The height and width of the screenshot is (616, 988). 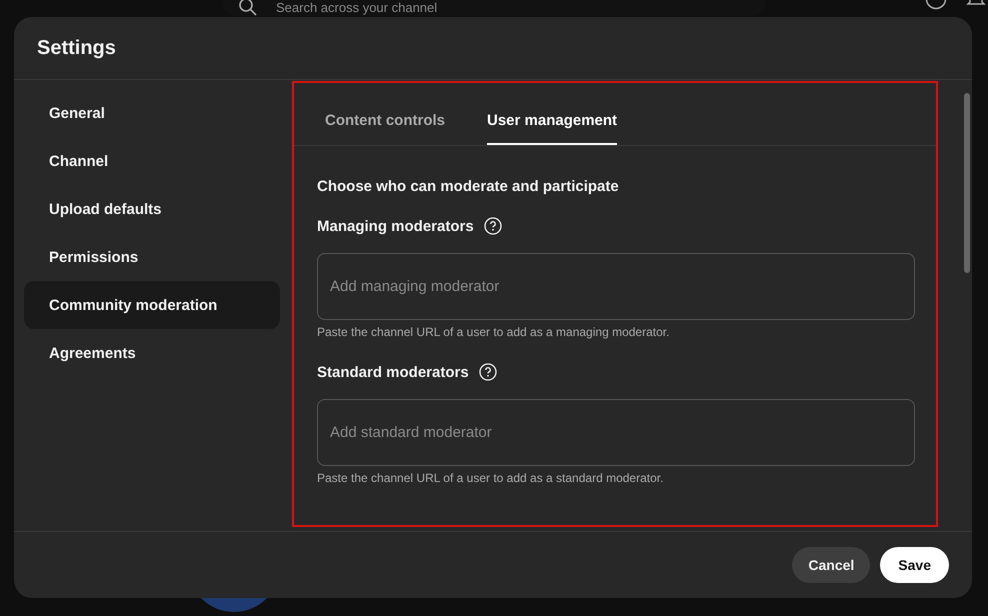 I want to click on search-icon, so click(x=248, y=8).